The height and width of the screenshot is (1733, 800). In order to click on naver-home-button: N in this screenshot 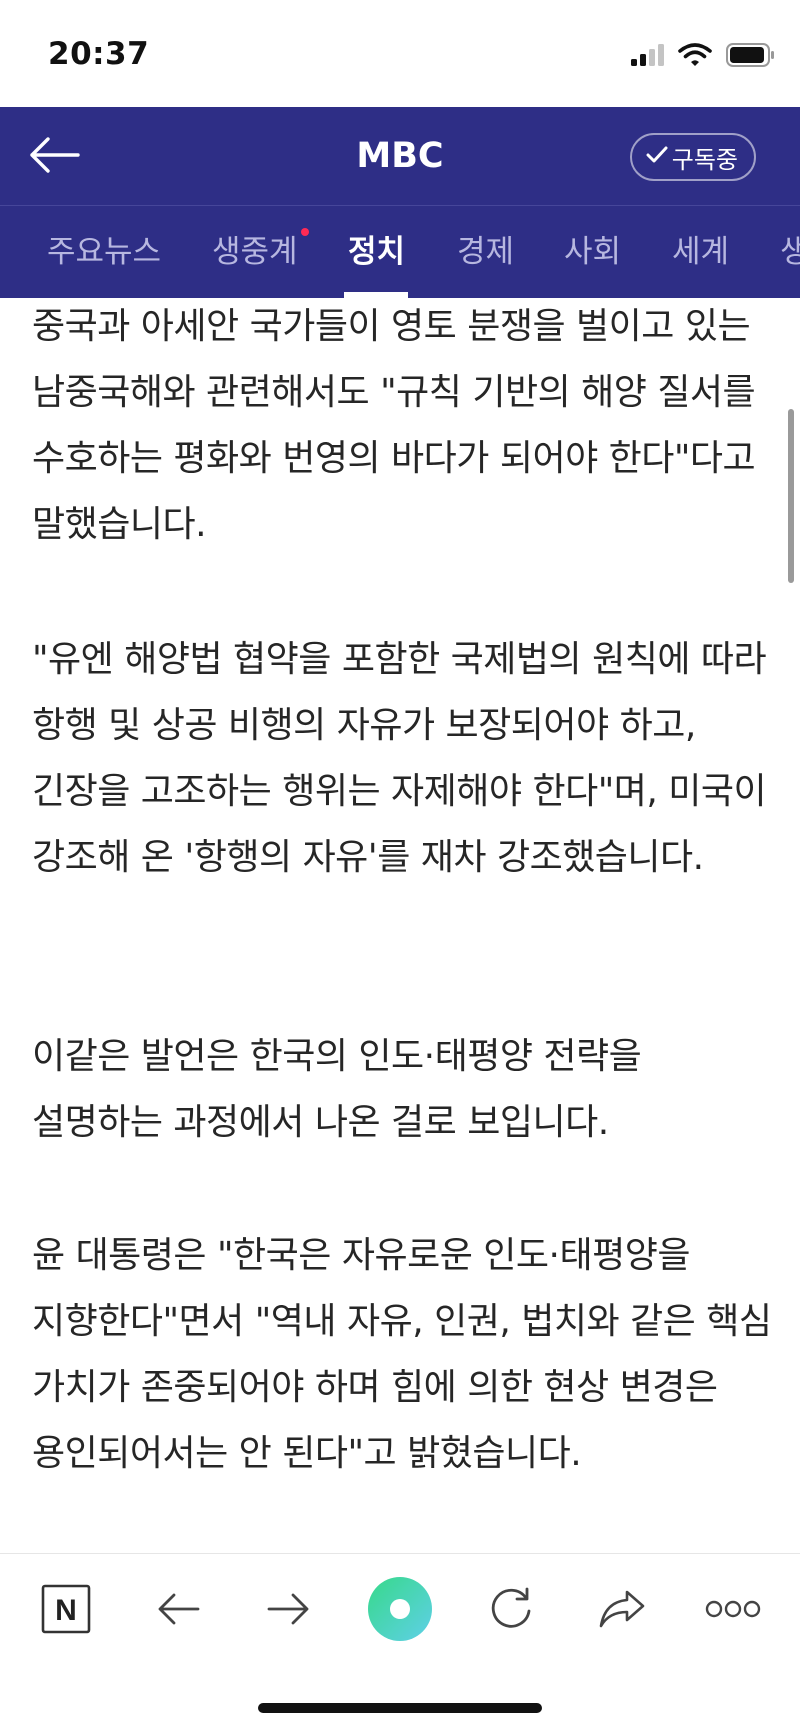, I will do `click(66, 1611)`.